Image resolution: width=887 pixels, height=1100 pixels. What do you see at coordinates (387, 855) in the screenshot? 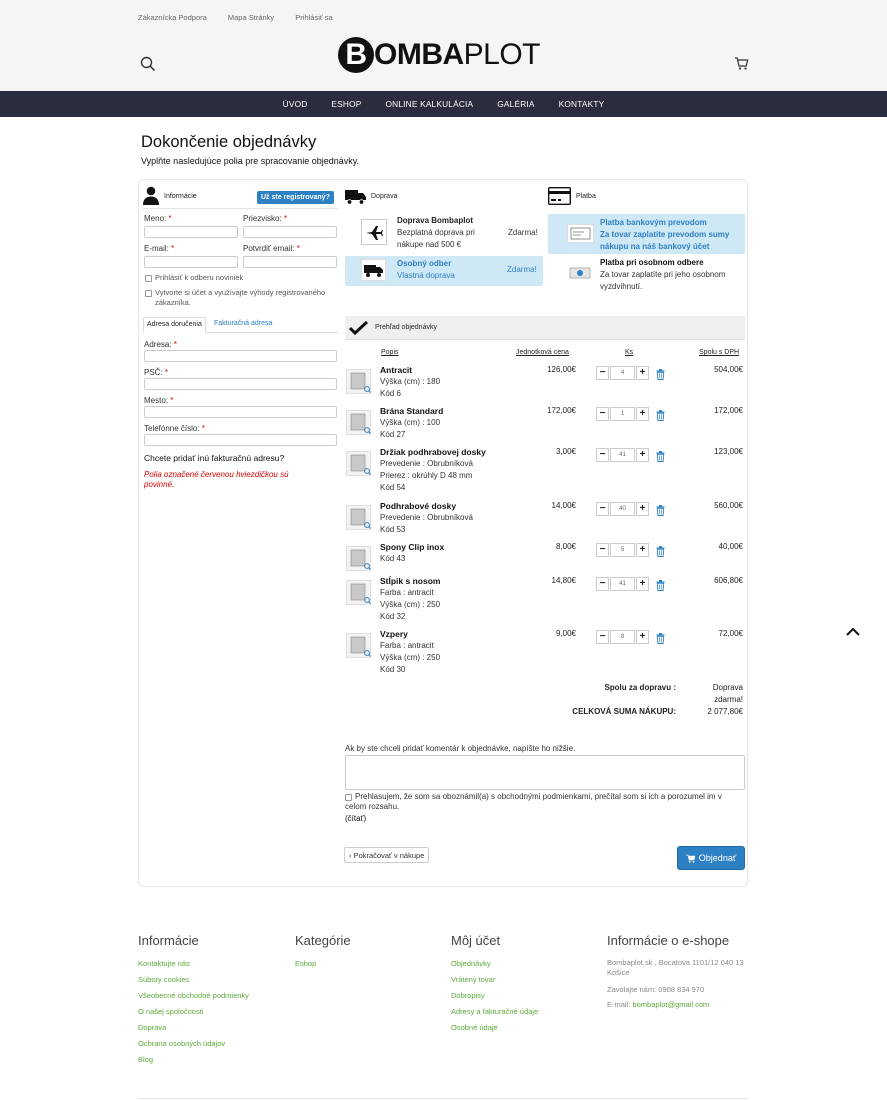
I see `continue-shopping-button: ‹ Pokračovať v nákupe` at bounding box center [387, 855].